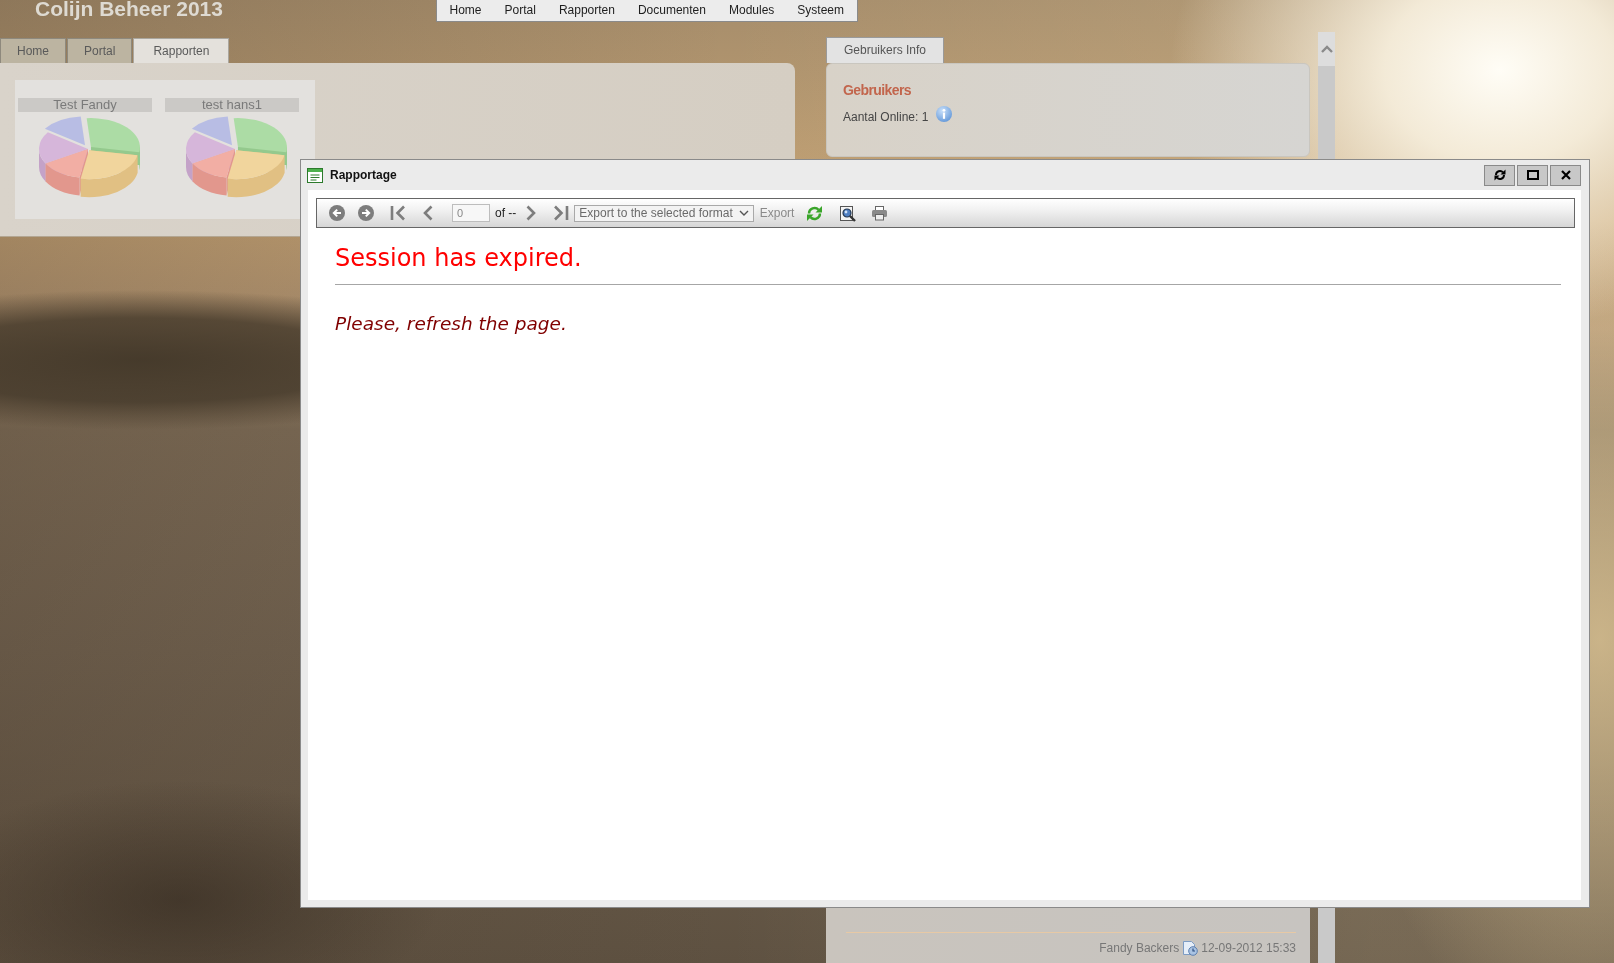 The height and width of the screenshot is (963, 1614). I want to click on reload-button, so click(1499, 175).